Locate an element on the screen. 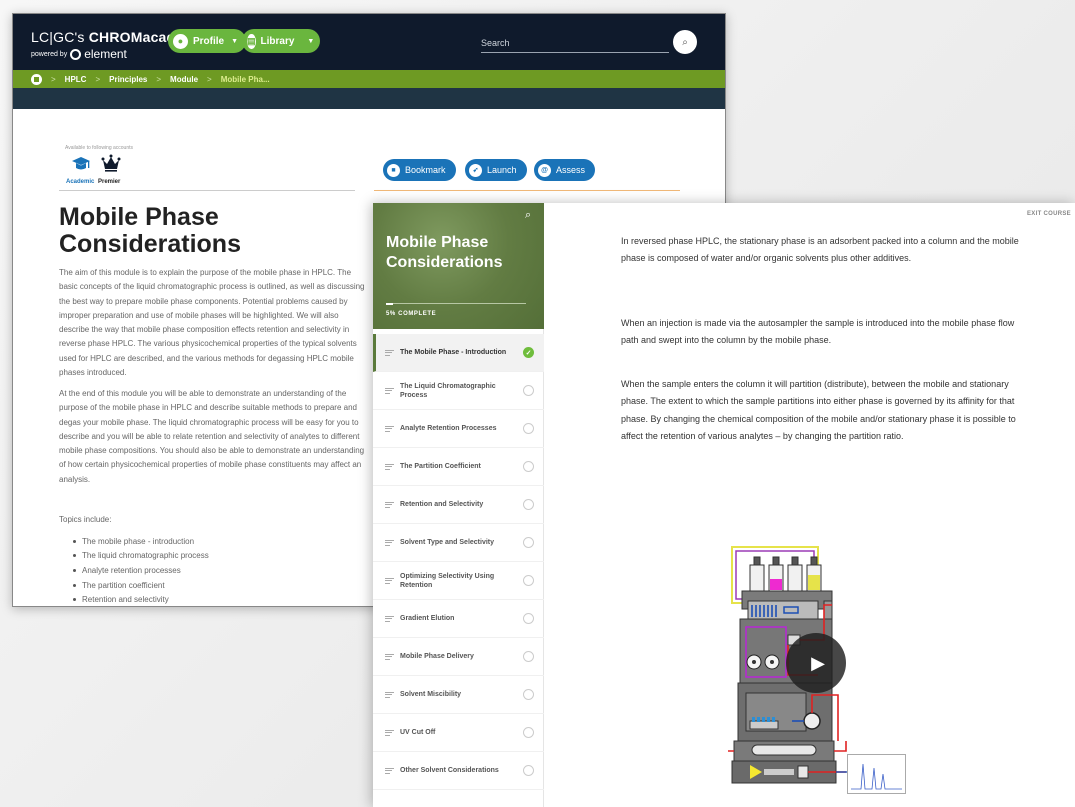 This screenshot has height=807, width=1075. crown-icon is located at coordinates (111, 163).